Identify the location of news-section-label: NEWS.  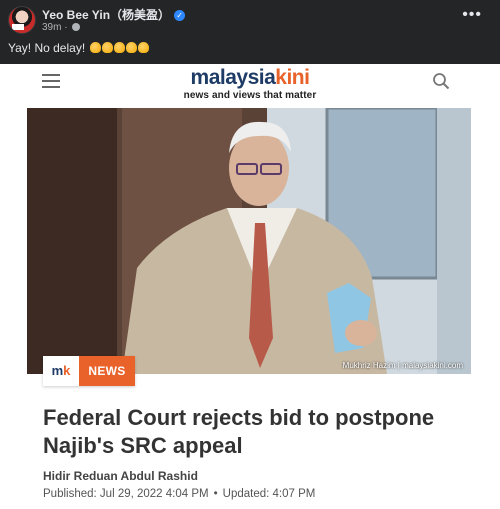
(107, 371).